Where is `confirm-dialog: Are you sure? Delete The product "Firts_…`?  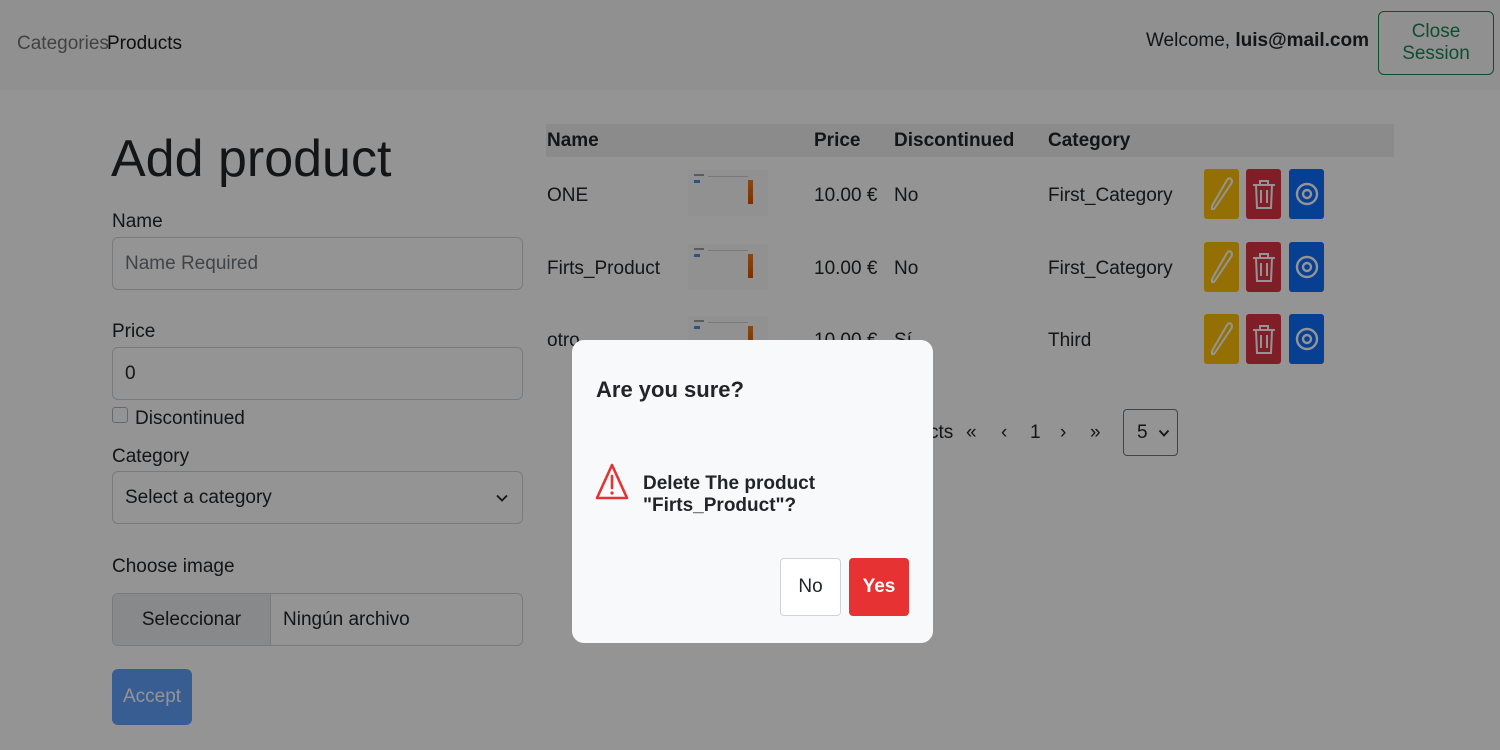
confirm-dialog: Are you sure? Delete The product "Firts_… is located at coordinates (752, 491).